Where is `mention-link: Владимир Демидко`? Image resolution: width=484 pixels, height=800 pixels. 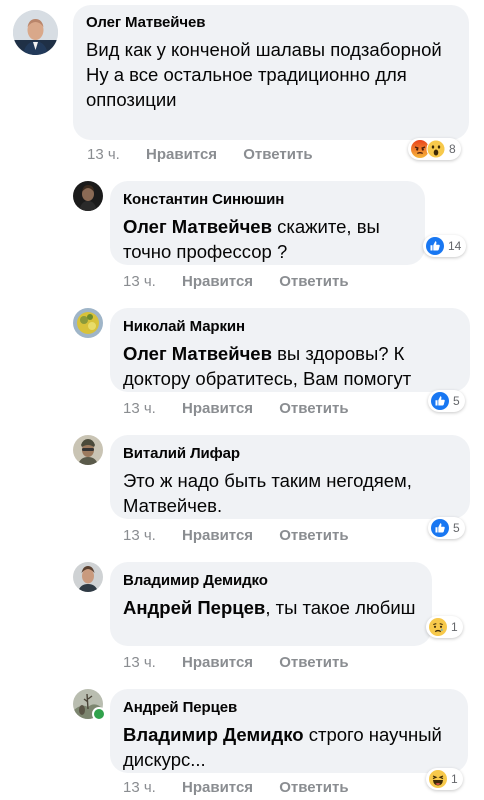
mention-link: Владимир Демидко is located at coordinates (213, 734).